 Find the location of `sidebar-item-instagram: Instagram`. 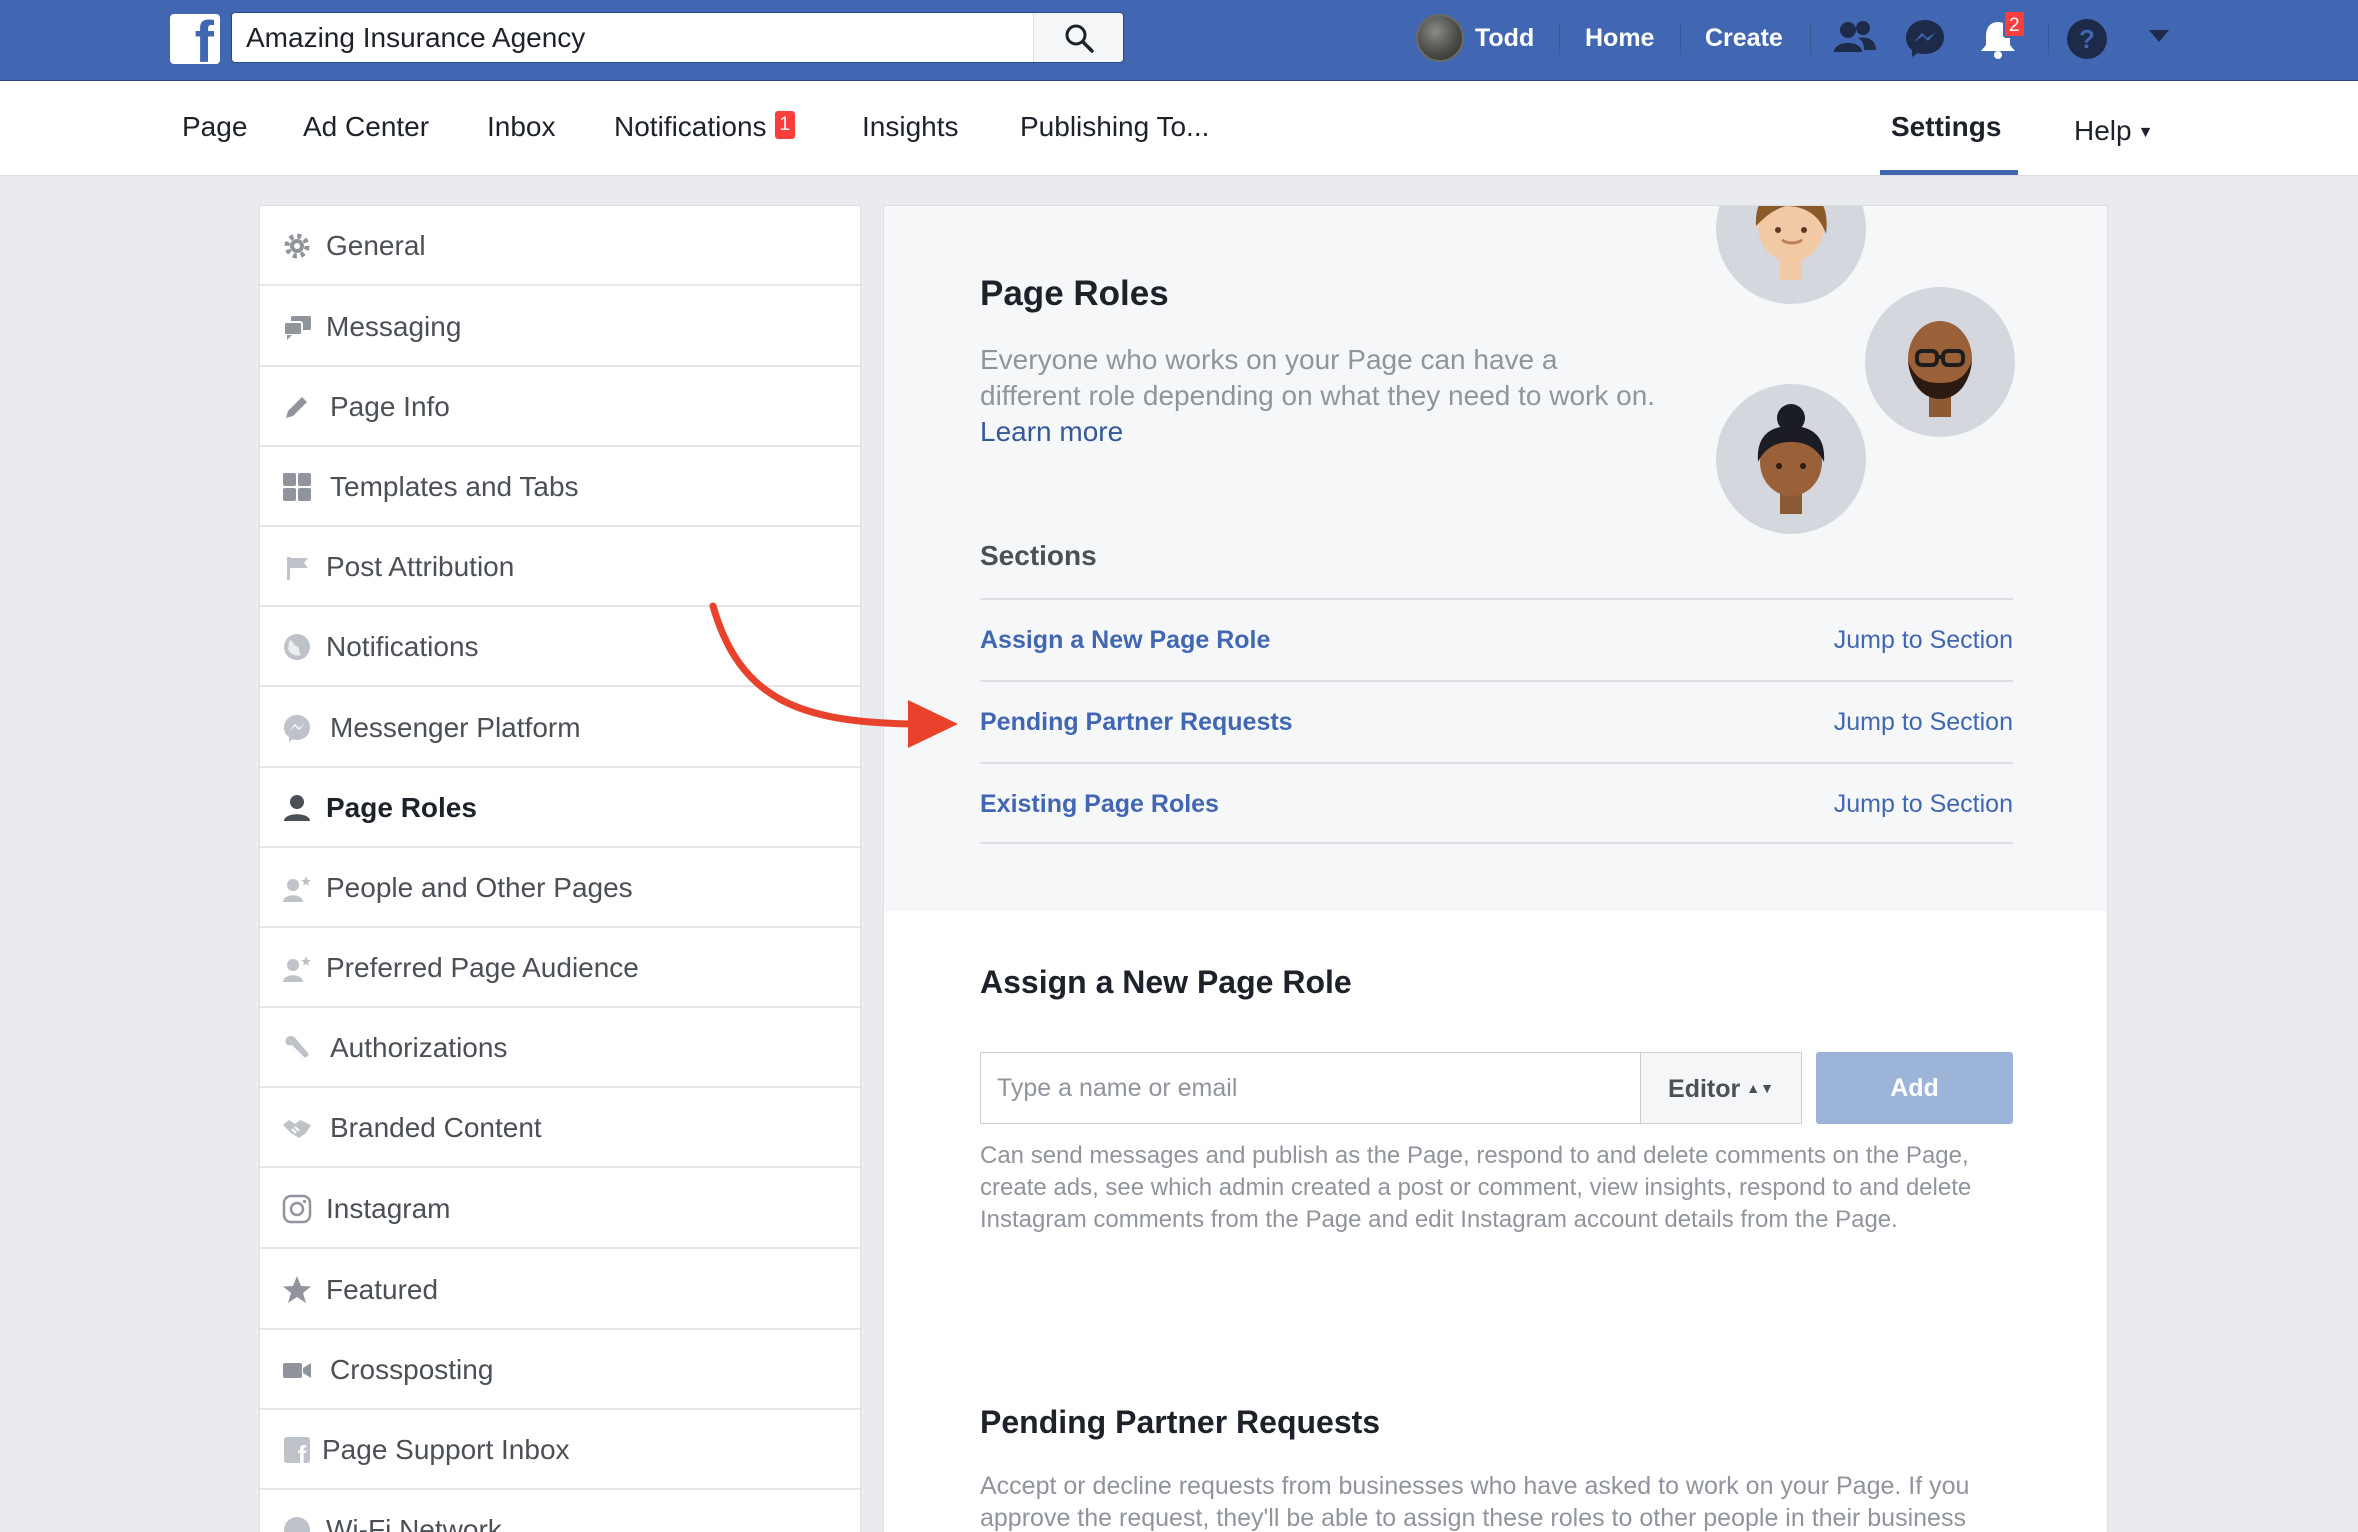

sidebar-item-instagram: Instagram is located at coordinates (560, 1209).